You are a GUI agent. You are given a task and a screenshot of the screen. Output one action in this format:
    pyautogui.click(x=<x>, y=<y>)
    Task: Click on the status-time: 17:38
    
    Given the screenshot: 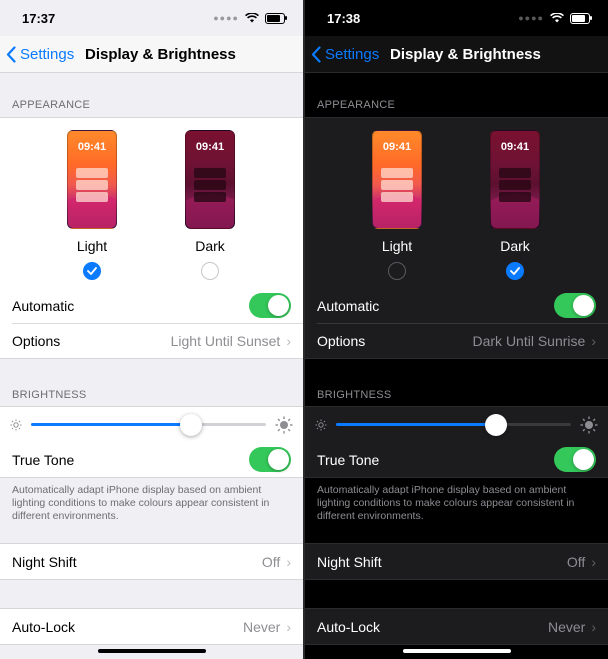 What is the action you would take?
    pyautogui.click(x=344, y=18)
    